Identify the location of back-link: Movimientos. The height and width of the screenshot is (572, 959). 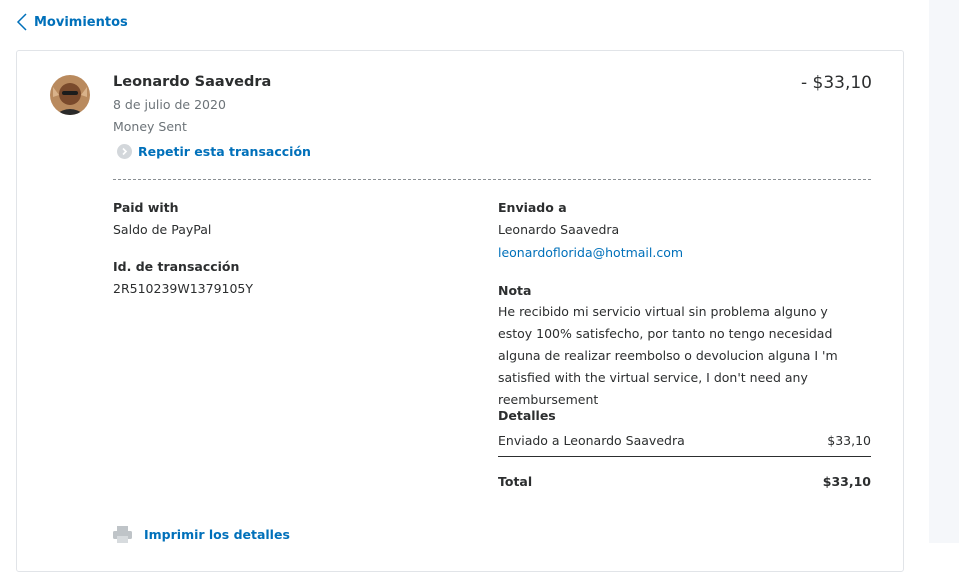
(72, 22).